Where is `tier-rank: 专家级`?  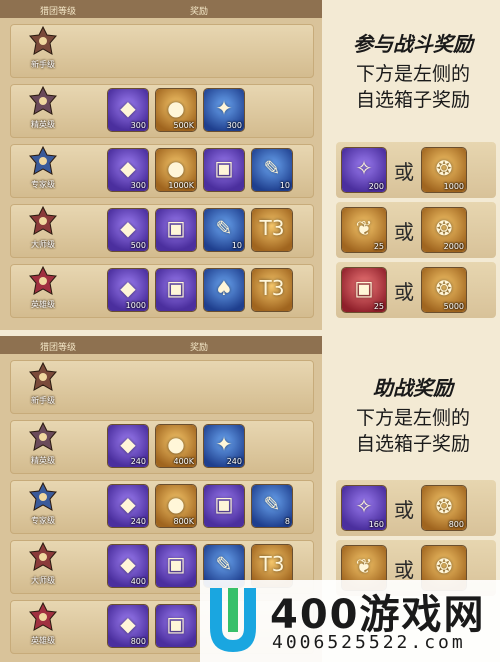 tier-rank: 专家级 is located at coordinates (43, 506).